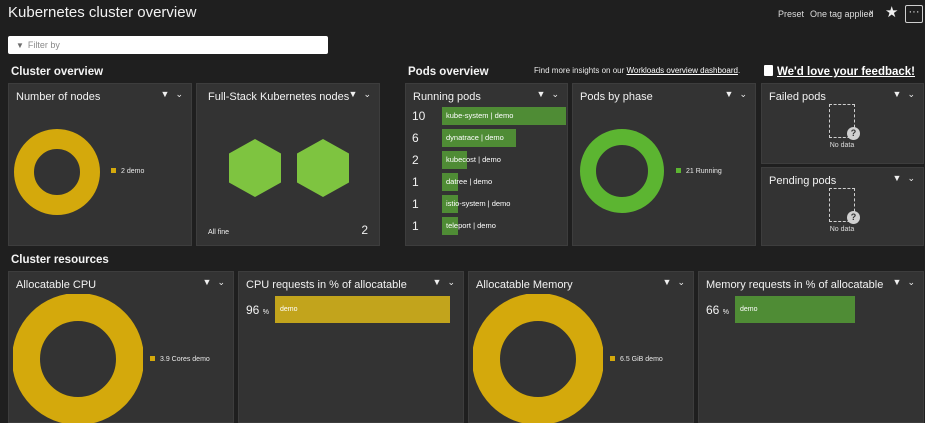 This screenshot has width=925, height=423. I want to click on memory-request-label: demo, so click(749, 309).